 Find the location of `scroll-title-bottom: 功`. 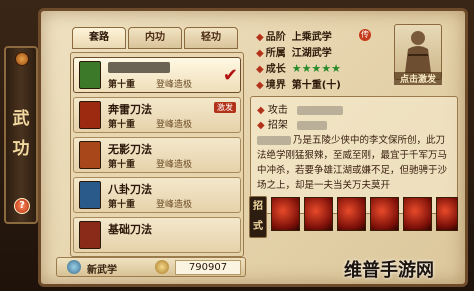

scroll-title-bottom: 功 is located at coordinates (21, 149).